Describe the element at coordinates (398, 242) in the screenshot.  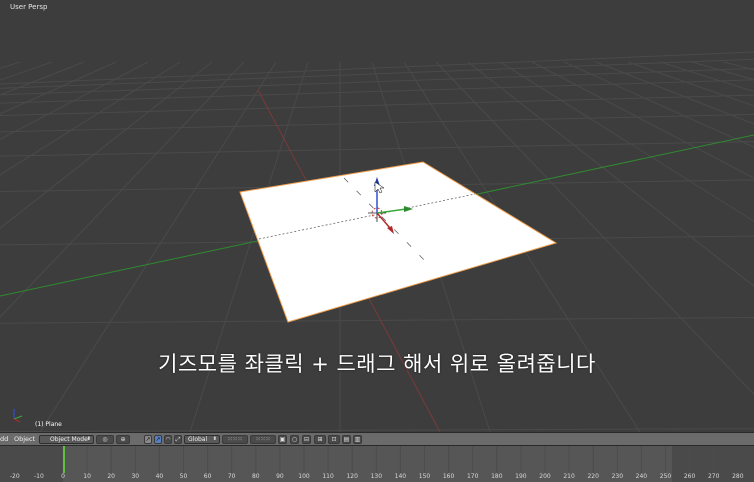
I see `plane-object` at that location.